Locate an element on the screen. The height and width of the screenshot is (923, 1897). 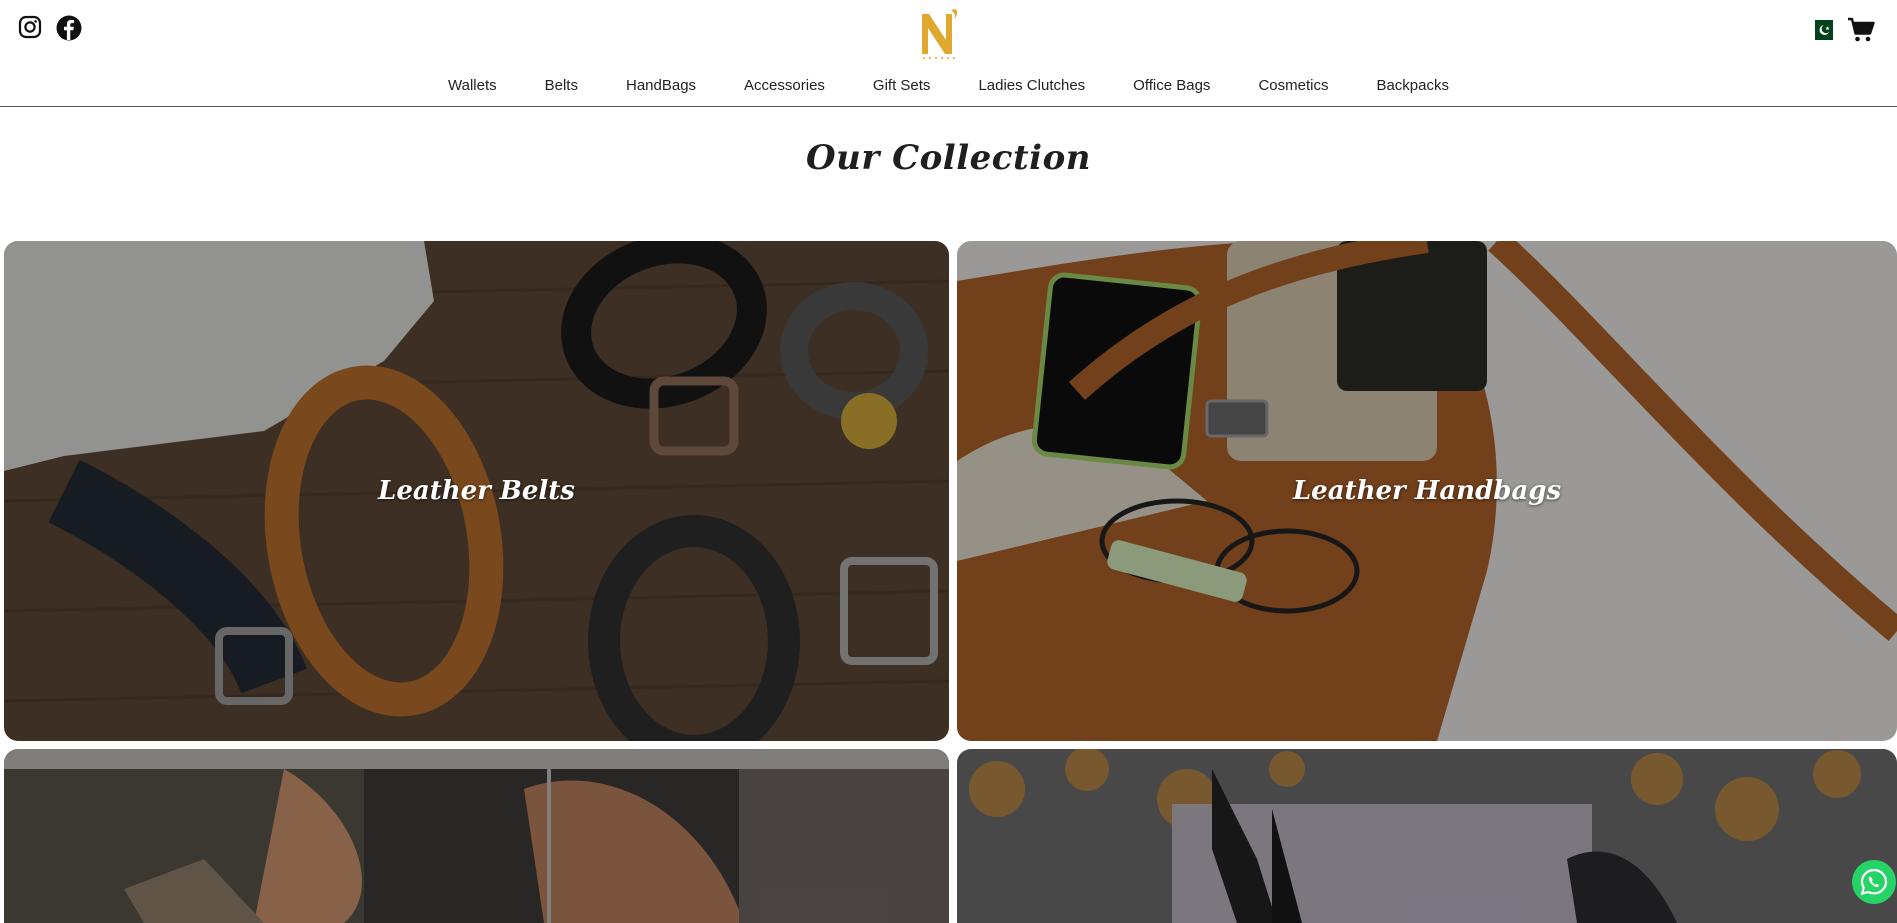
collection-card-gifts is located at coordinates (1427, 836).